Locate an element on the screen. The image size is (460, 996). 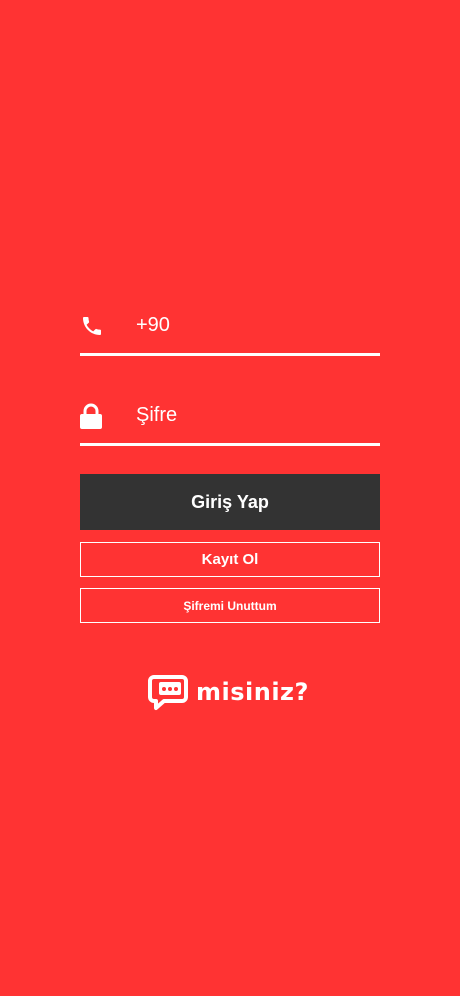
phone-field is located at coordinates (230, 329).